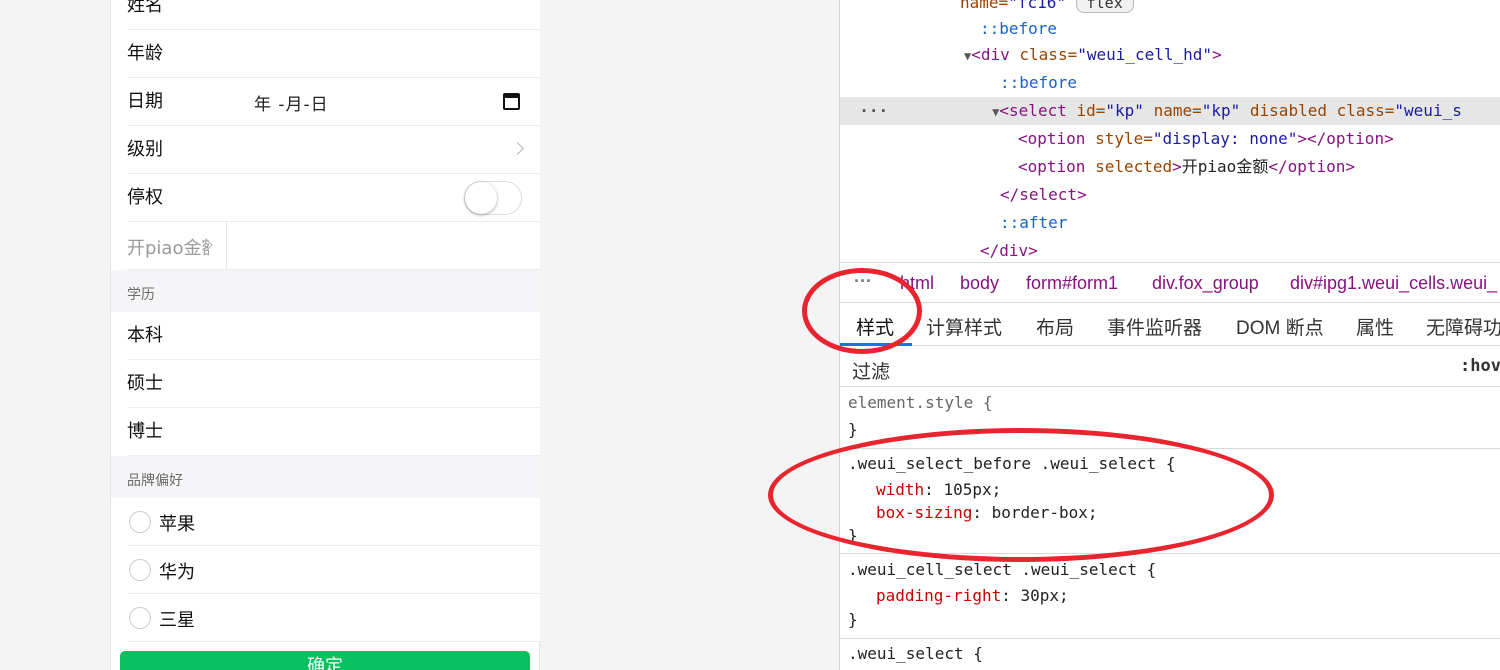 This screenshot has width=1500, height=670. I want to click on brand-option-label: 苹果, so click(177, 524).